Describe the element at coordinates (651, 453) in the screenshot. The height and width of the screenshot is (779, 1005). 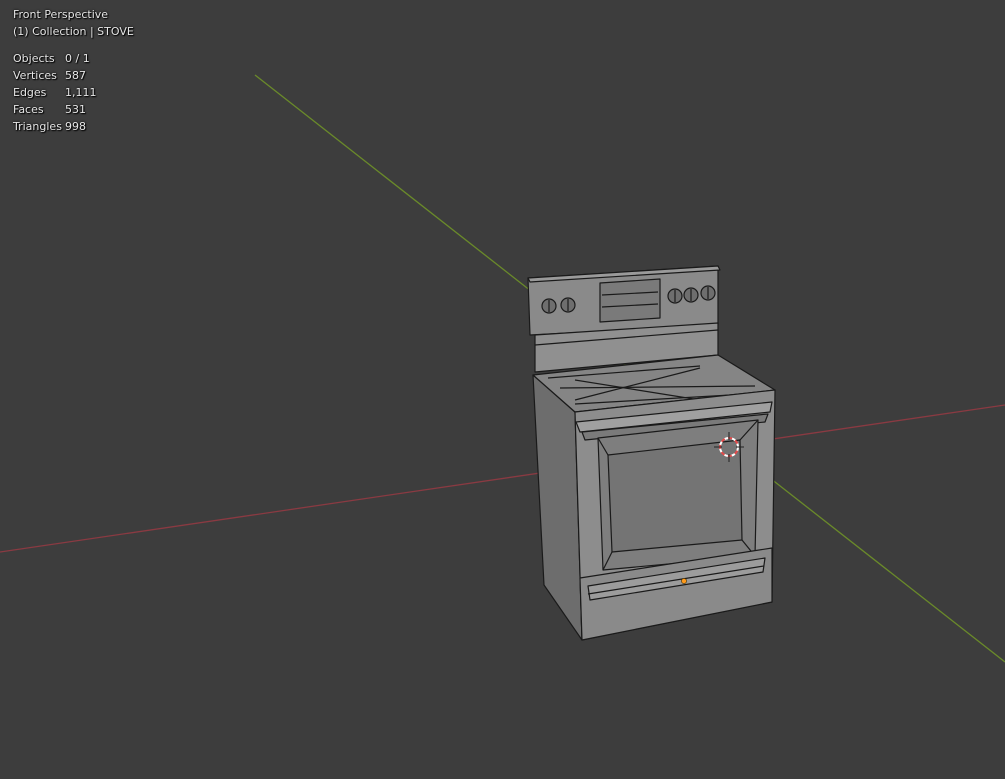
I see `stove-mesh` at that location.